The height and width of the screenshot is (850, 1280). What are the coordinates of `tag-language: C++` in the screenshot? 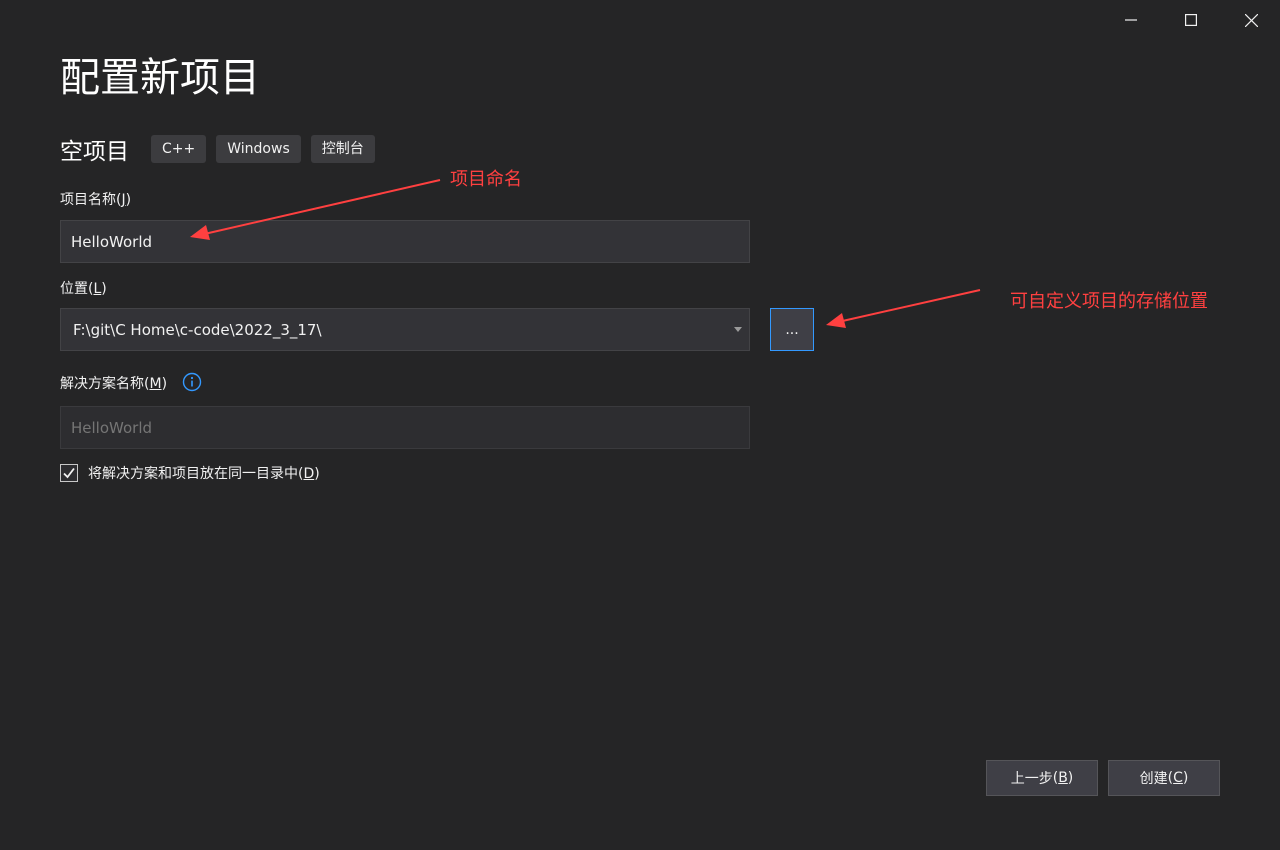 It's located at (179, 149).